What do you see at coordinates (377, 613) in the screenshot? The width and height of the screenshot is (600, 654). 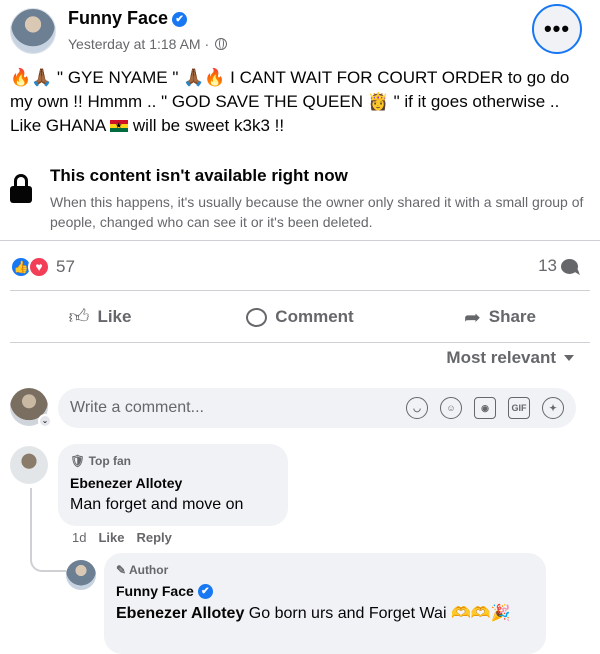 I see `reply-body: Go born urs and Forget Wai 🫶🫶🎉` at bounding box center [377, 613].